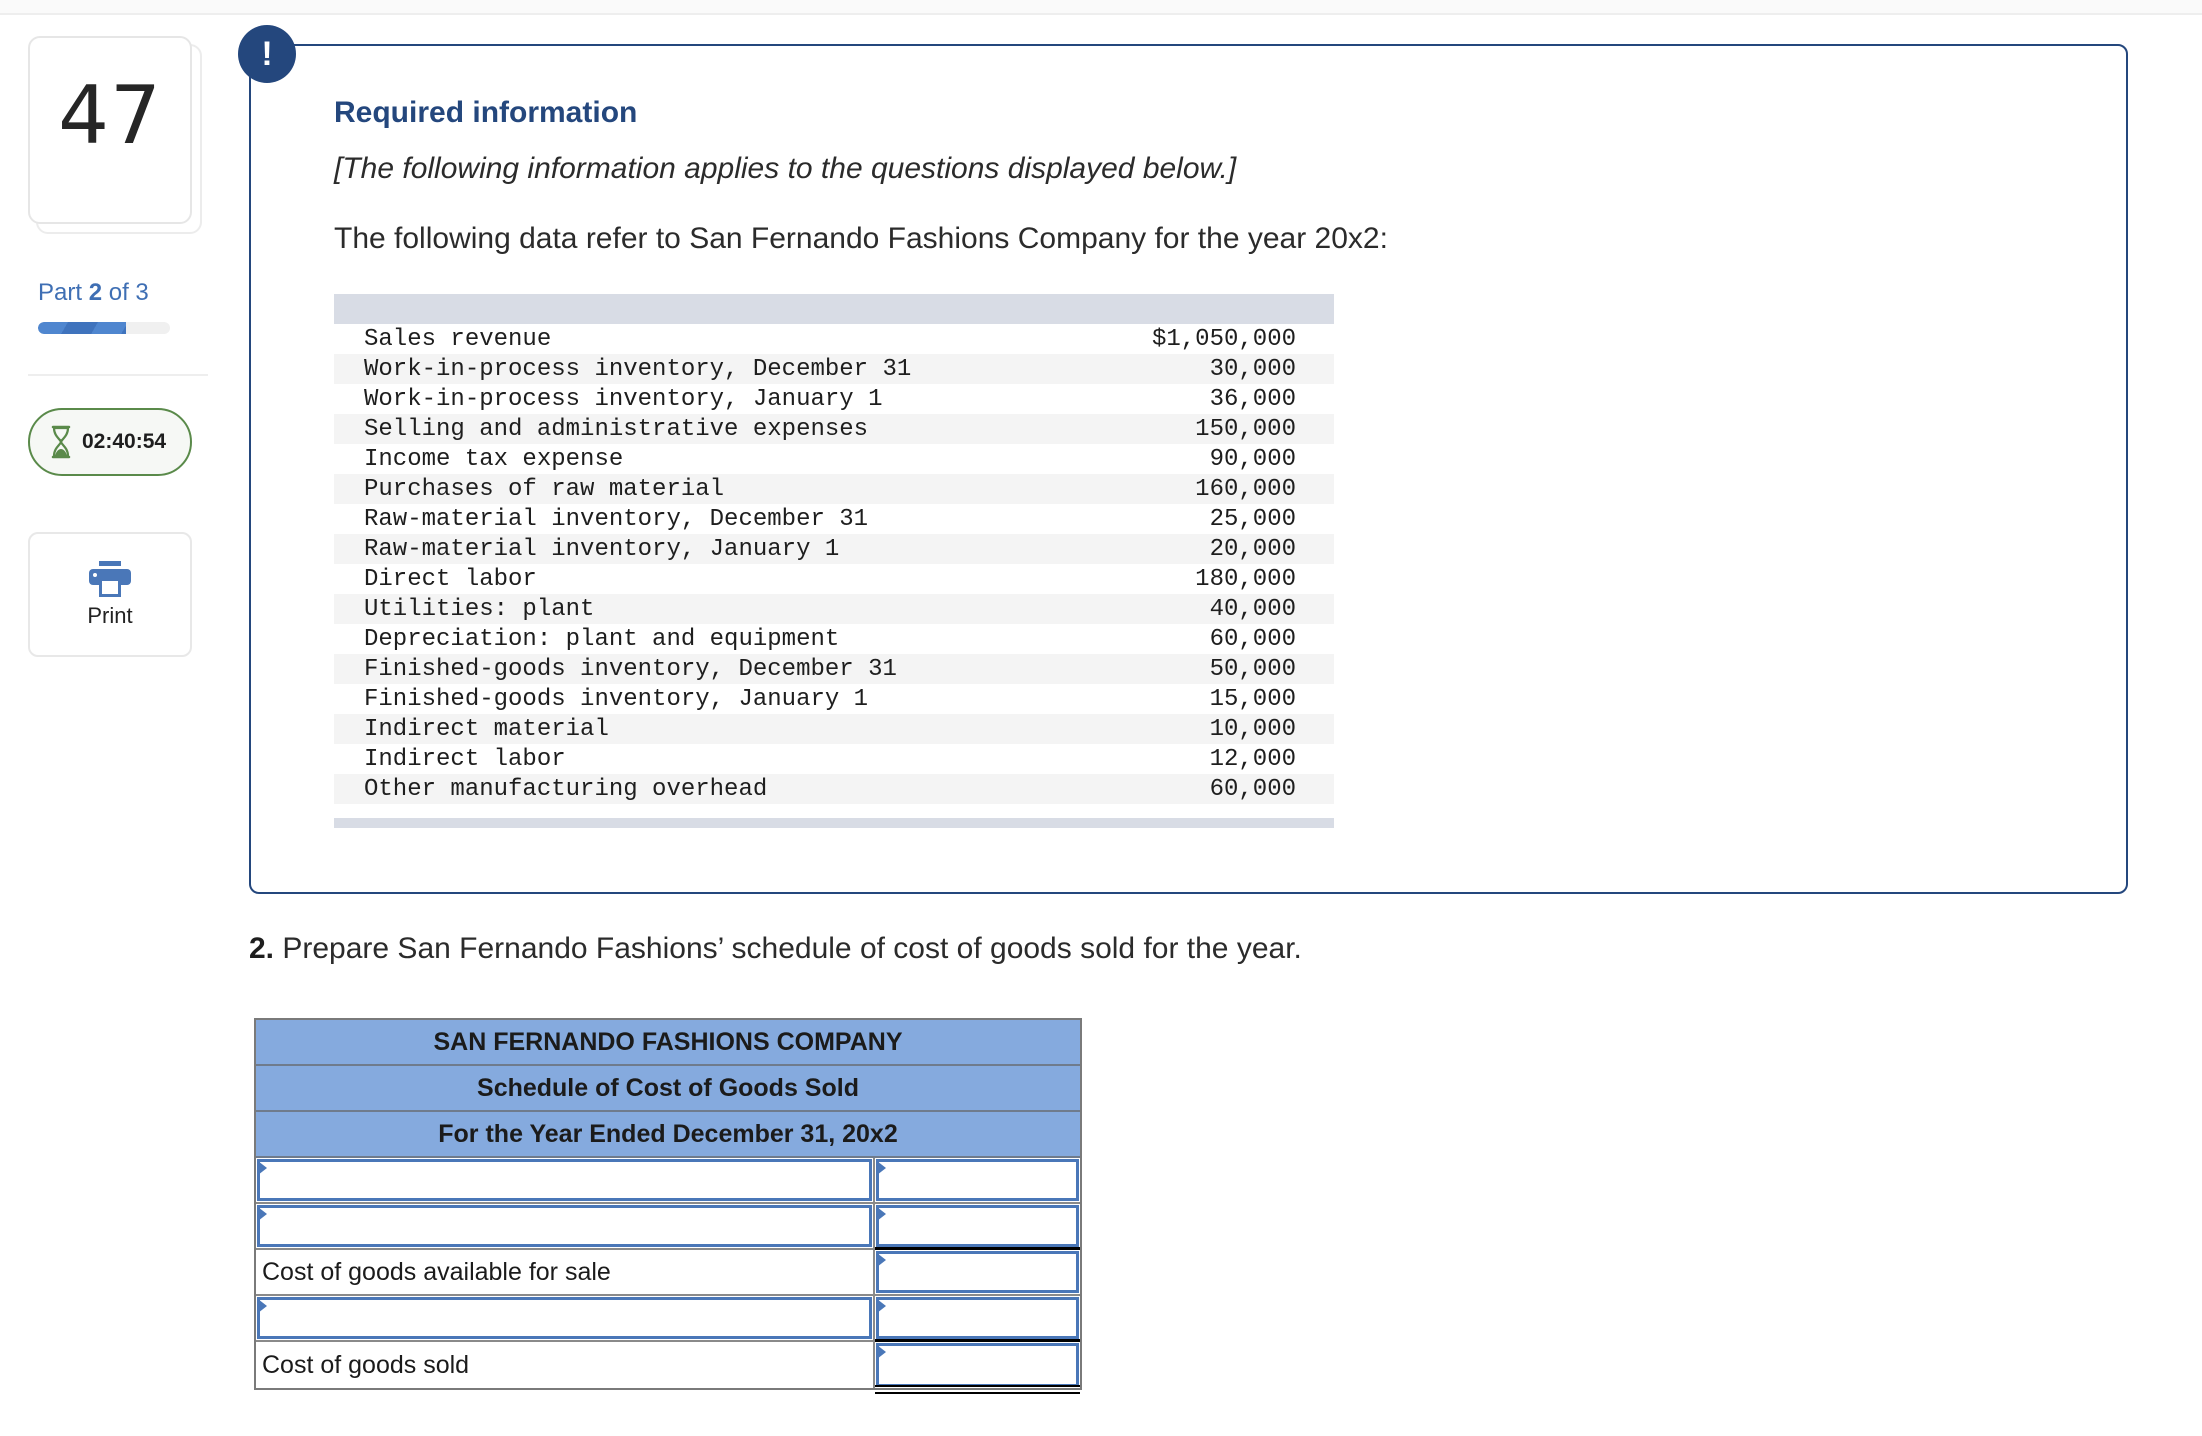 Image resolution: width=2202 pixels, height=1436 pixels. What do you see at coordinates (668, 1089) in the screenshot?
I see `schedule-header-title: Schedule of Cost of Goods Sold` at bounding box center [668, 1089].